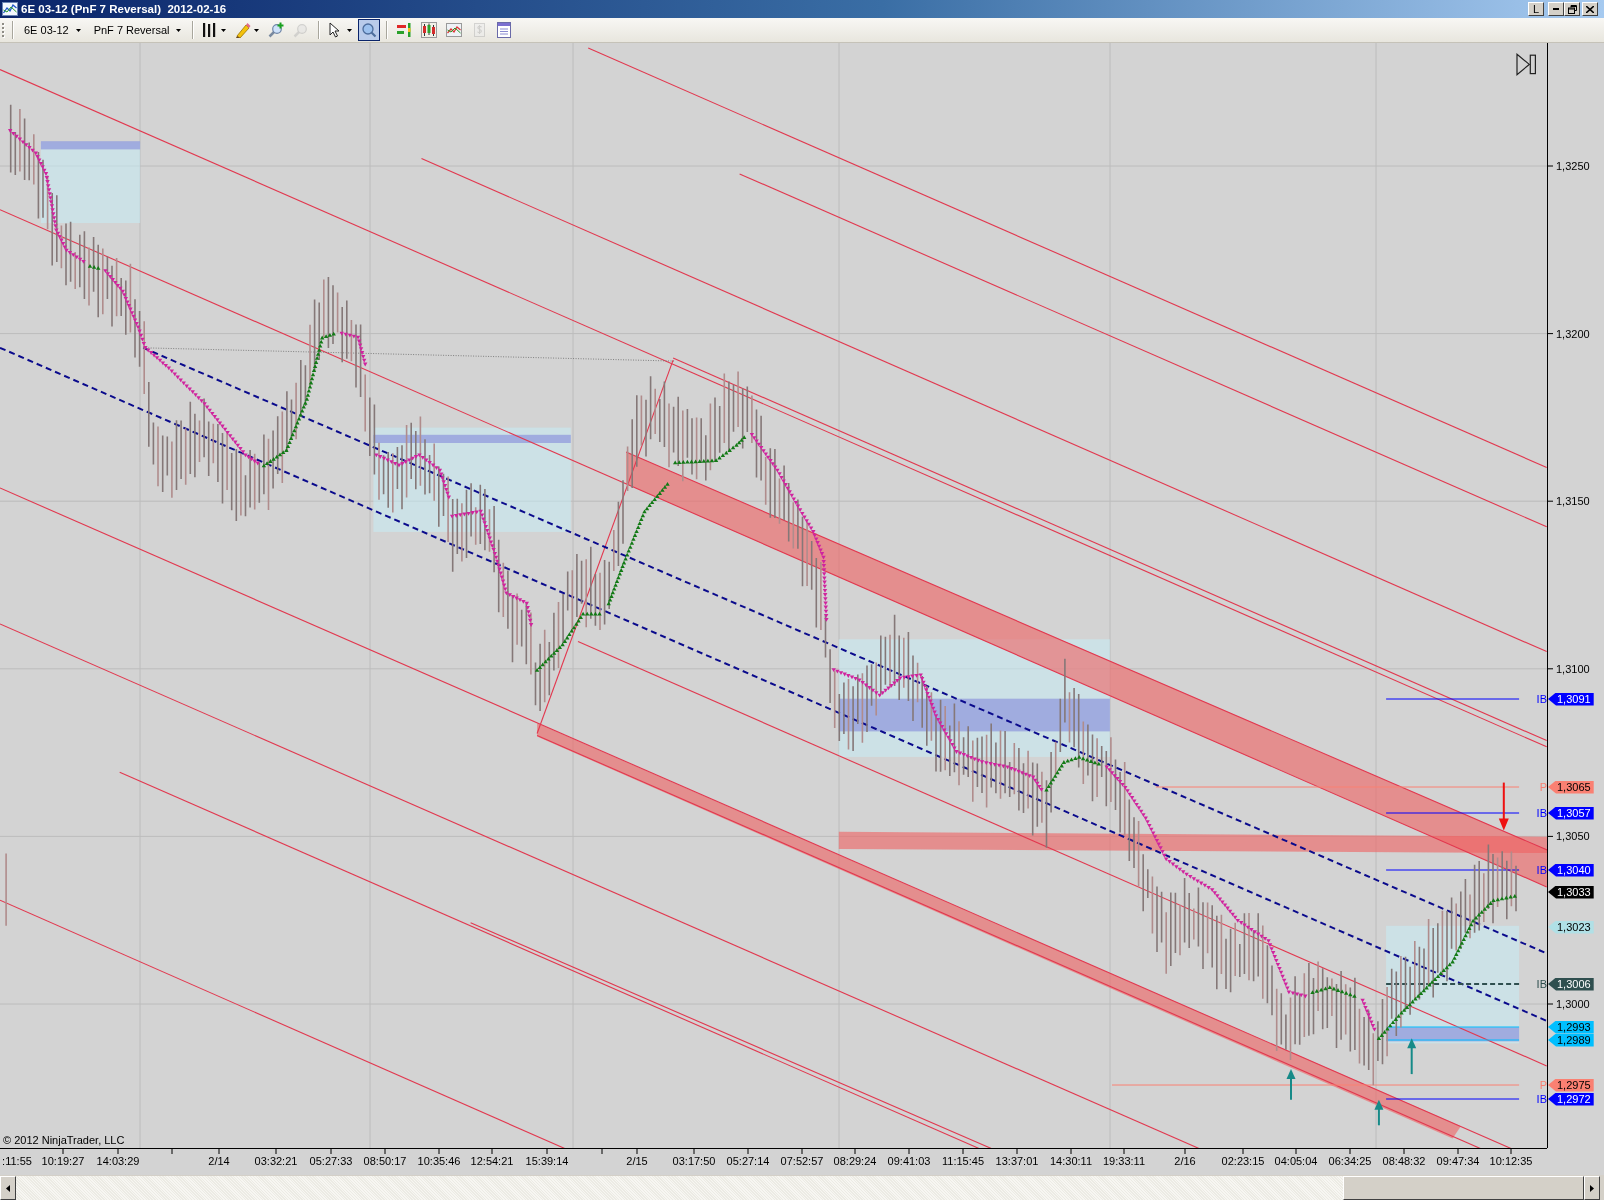 This screenshot has height=1200, width=1604. Describe the element at coordinates (1458, 1161) in the screenshot. I see `time-label: 09:47:34` at that location.